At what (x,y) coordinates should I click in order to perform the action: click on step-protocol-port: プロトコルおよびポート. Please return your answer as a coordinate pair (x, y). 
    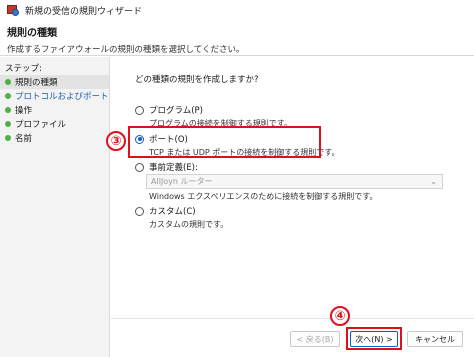
    Looking at the image, I should click on (54, 96).